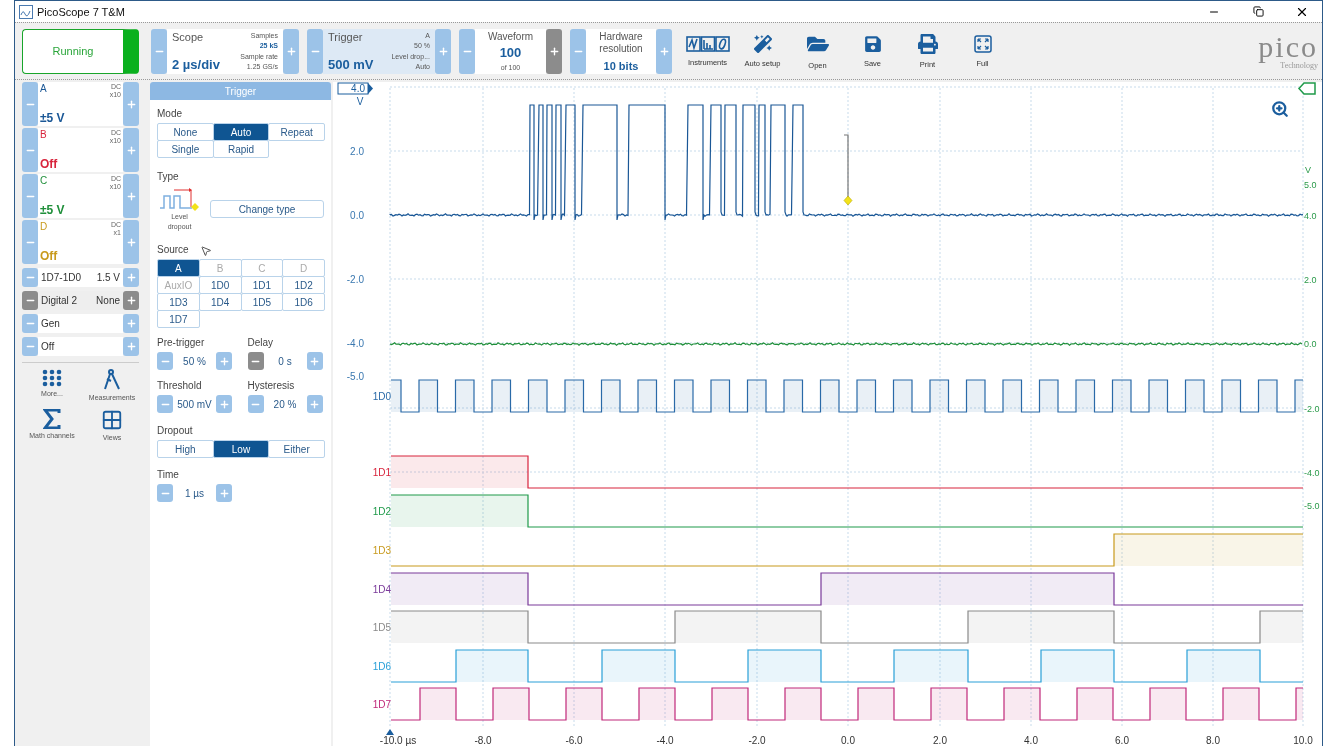 This screenshot has height=746, width=1333. Describe the element at coordinates (49, 256) in the screenshot. I see `channel-range: Off` at that location.